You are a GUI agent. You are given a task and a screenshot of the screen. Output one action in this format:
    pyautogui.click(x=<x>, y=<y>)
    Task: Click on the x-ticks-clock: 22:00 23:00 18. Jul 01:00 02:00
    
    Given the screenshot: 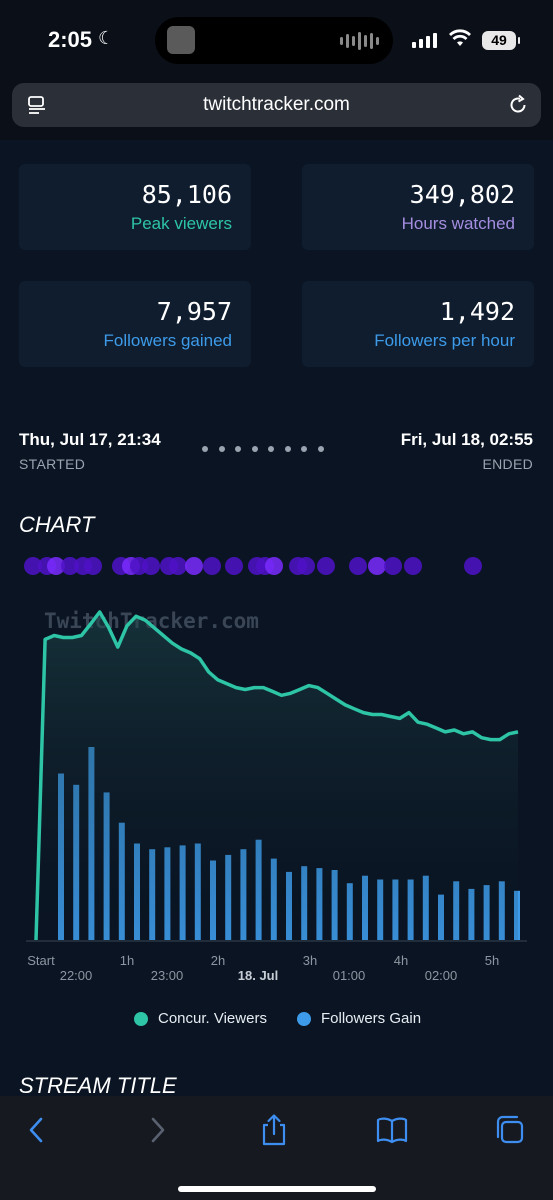 What is the action you would take?
    pyautogui.click(x=259, y=975)
    